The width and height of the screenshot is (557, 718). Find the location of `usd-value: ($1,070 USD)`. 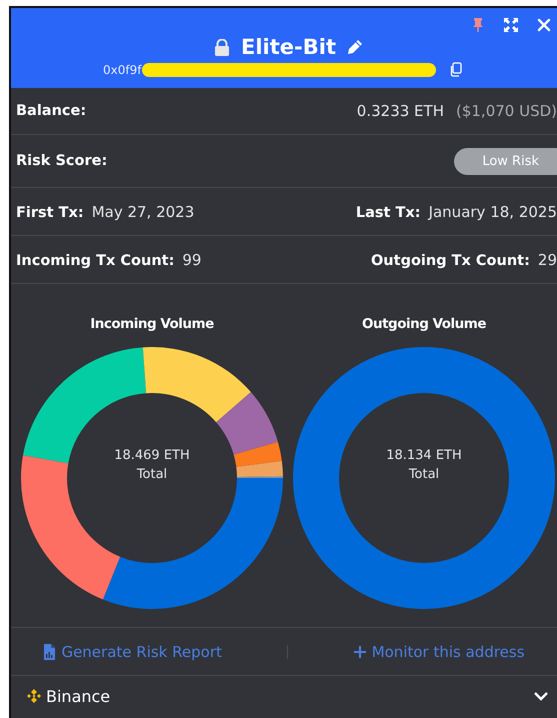

usd-value: ($1,070 USD) is located at coordinates (506, 111).